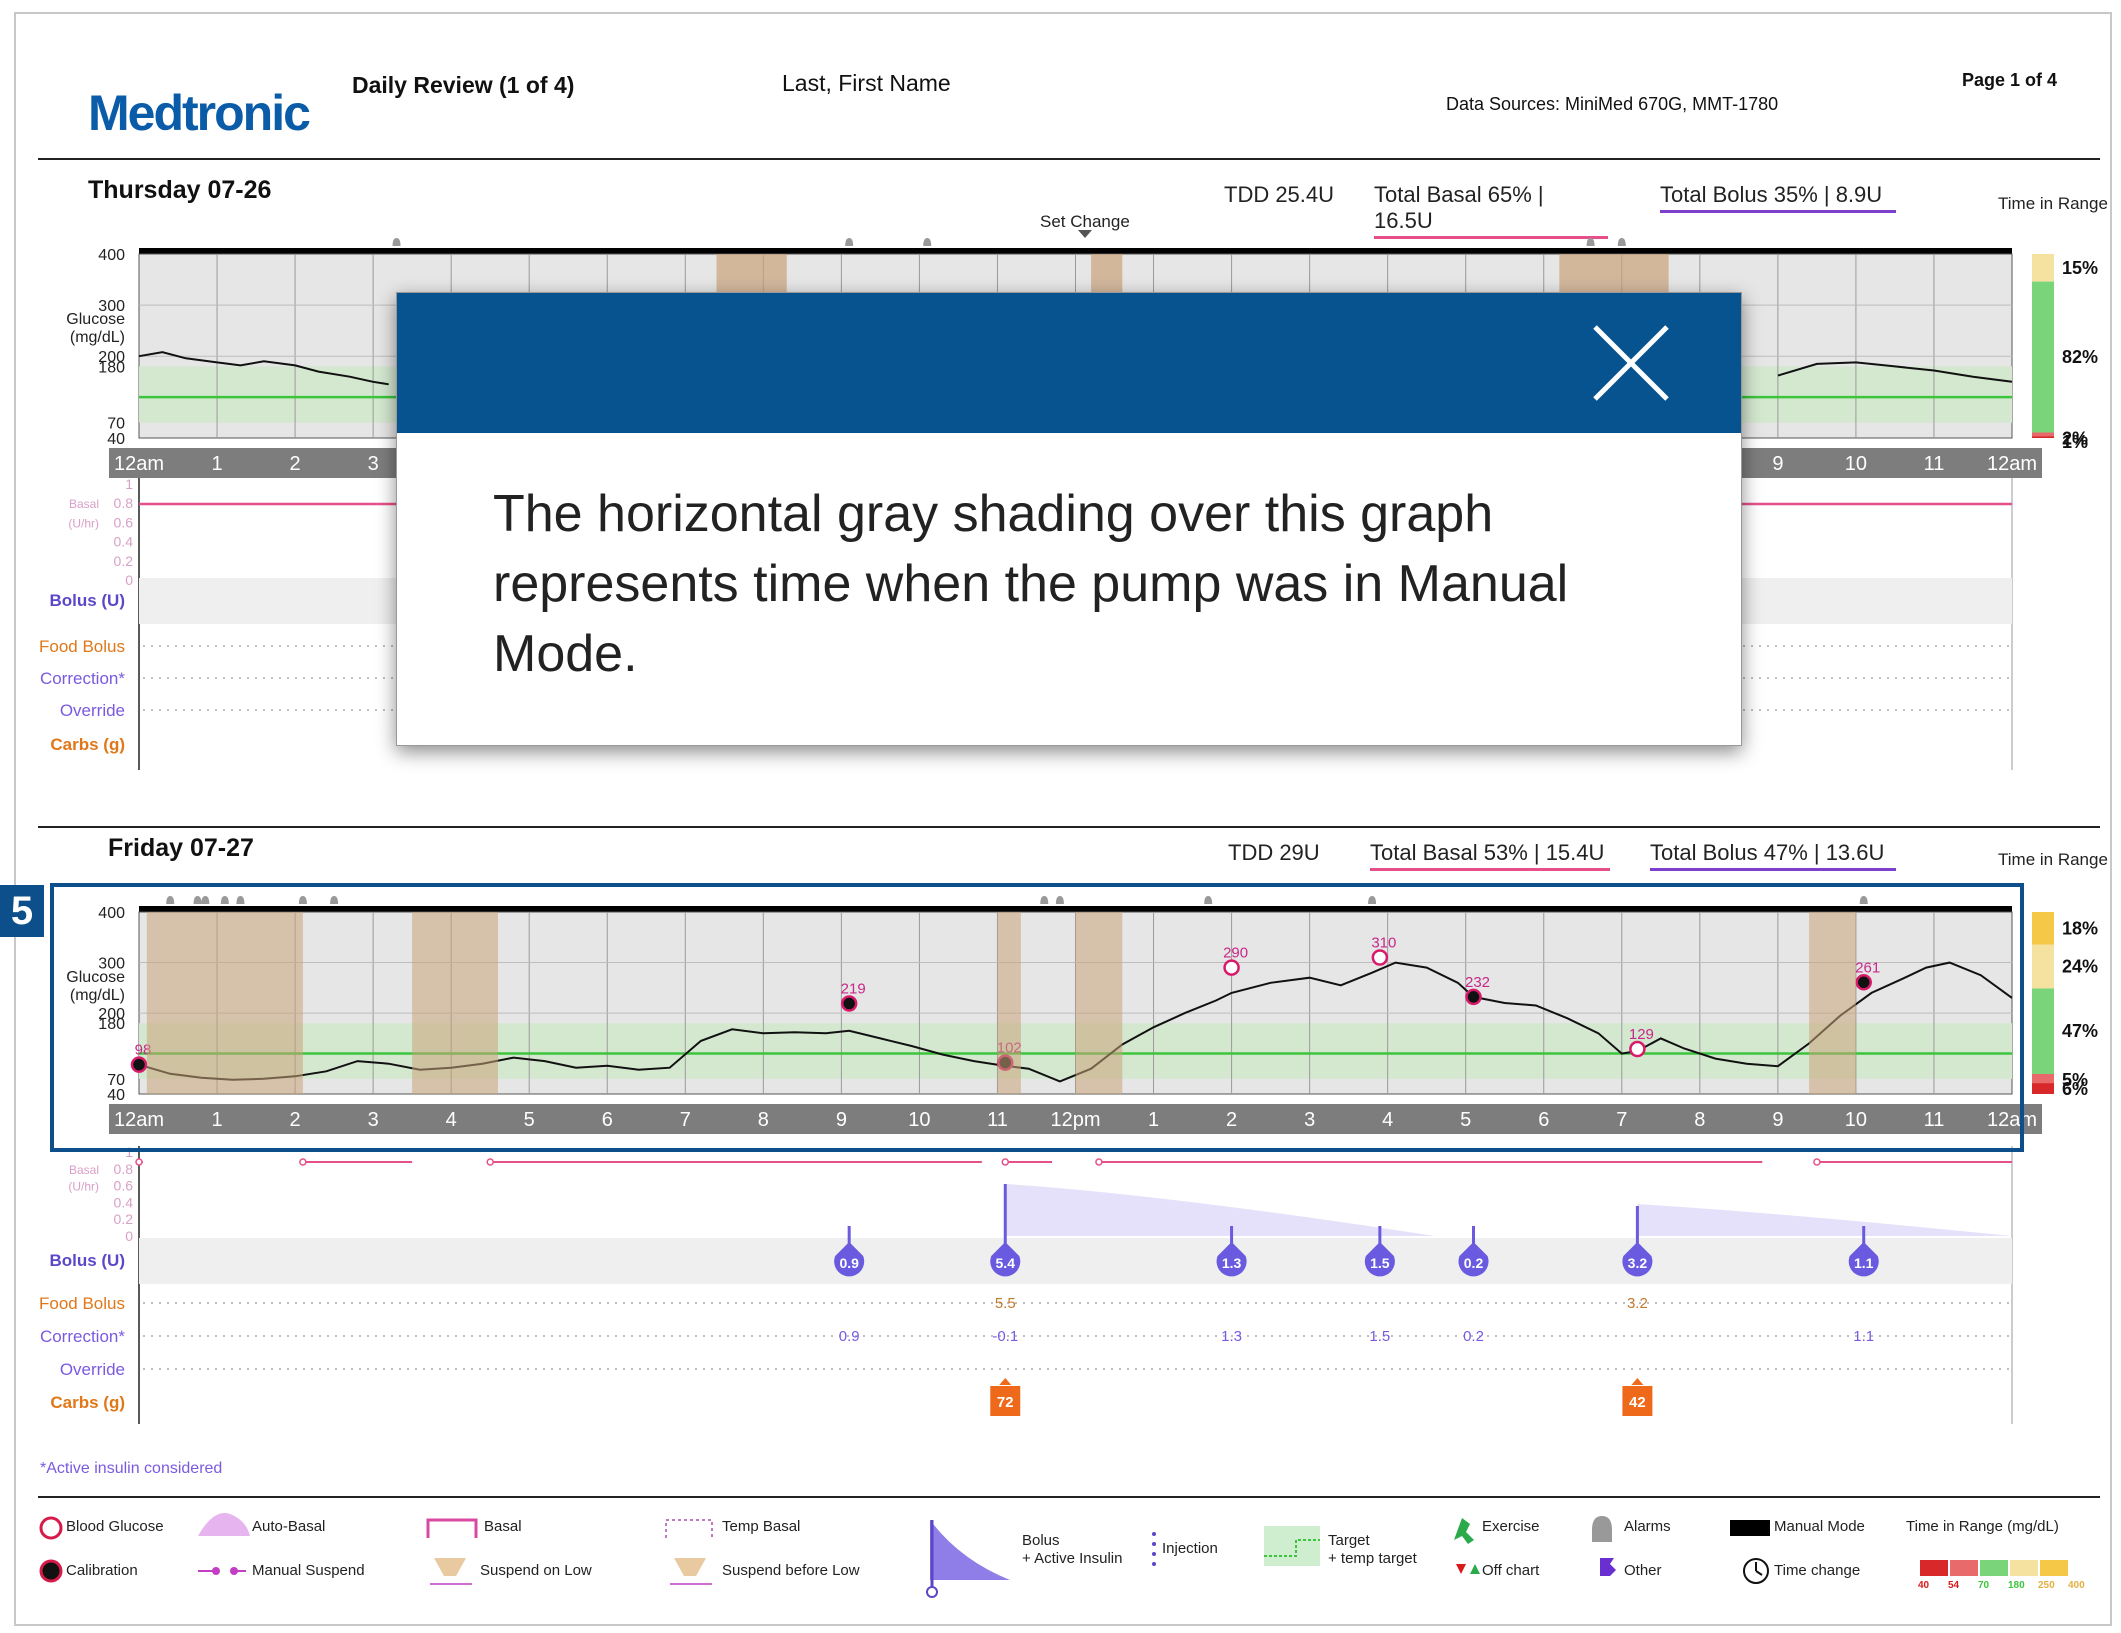  Describe the element at coordinates (97, 995) in the screenshot. I see `glucose-units-label: (mg/dL)` at that location.